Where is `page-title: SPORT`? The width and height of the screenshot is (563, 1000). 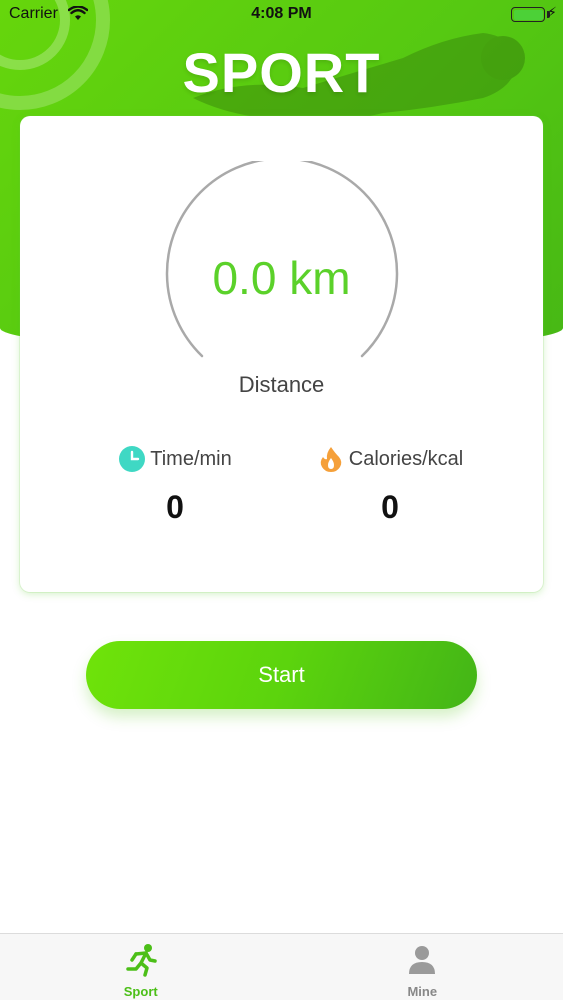
page-title: SPORT is located at coordinates (281, 72).